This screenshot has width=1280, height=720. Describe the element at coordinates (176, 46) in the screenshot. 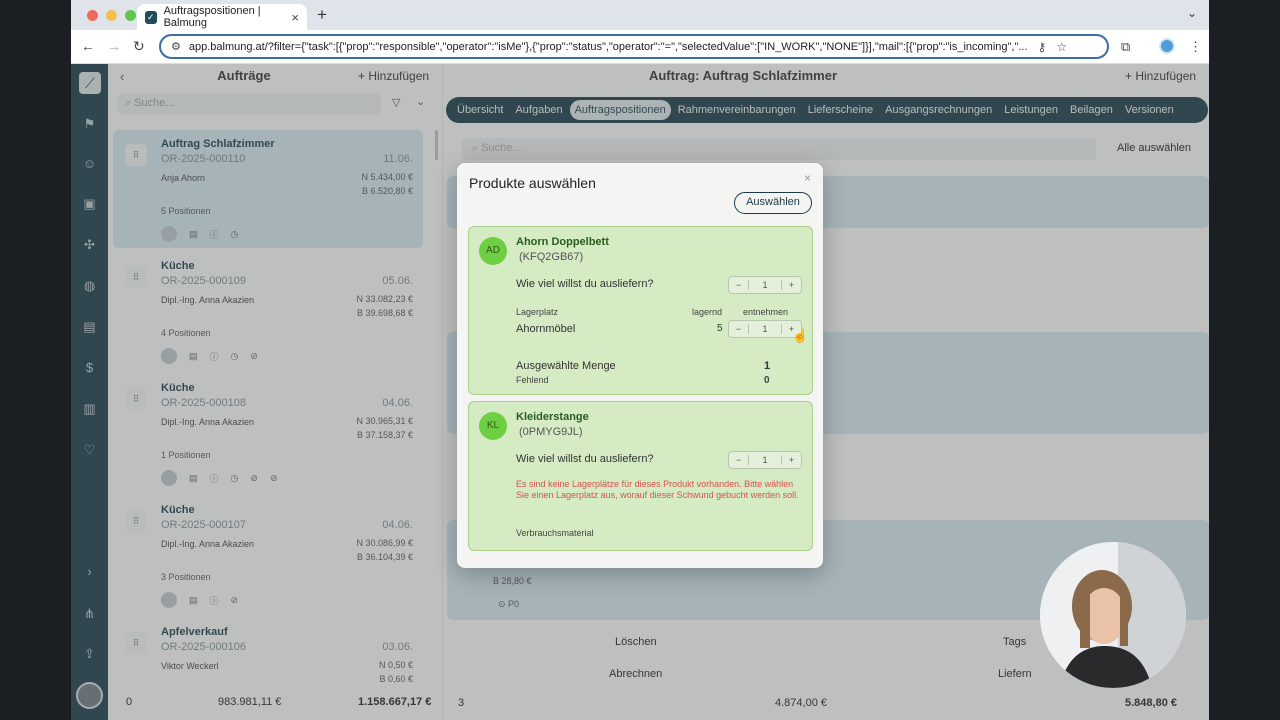

I see `site-info-icon: ⚙` at that location.